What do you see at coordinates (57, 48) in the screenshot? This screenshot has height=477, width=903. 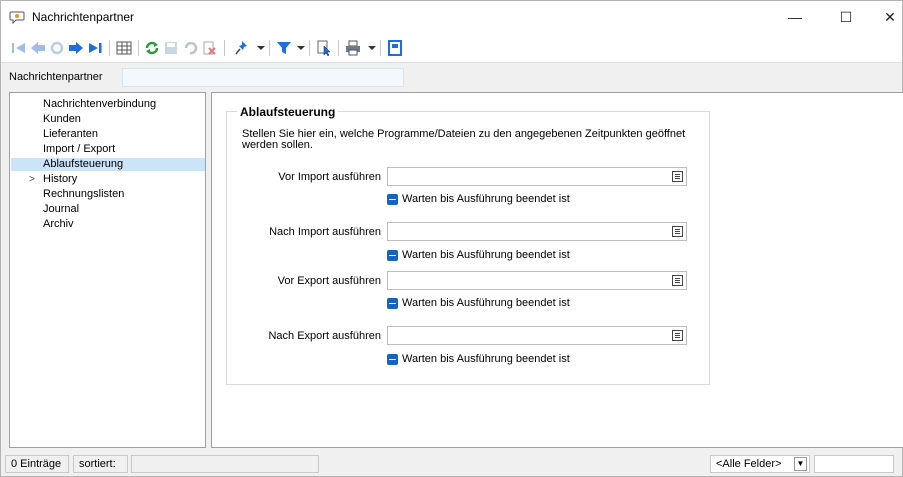 I see `refresh-disabled-icon` at bounding box center [57, 48].